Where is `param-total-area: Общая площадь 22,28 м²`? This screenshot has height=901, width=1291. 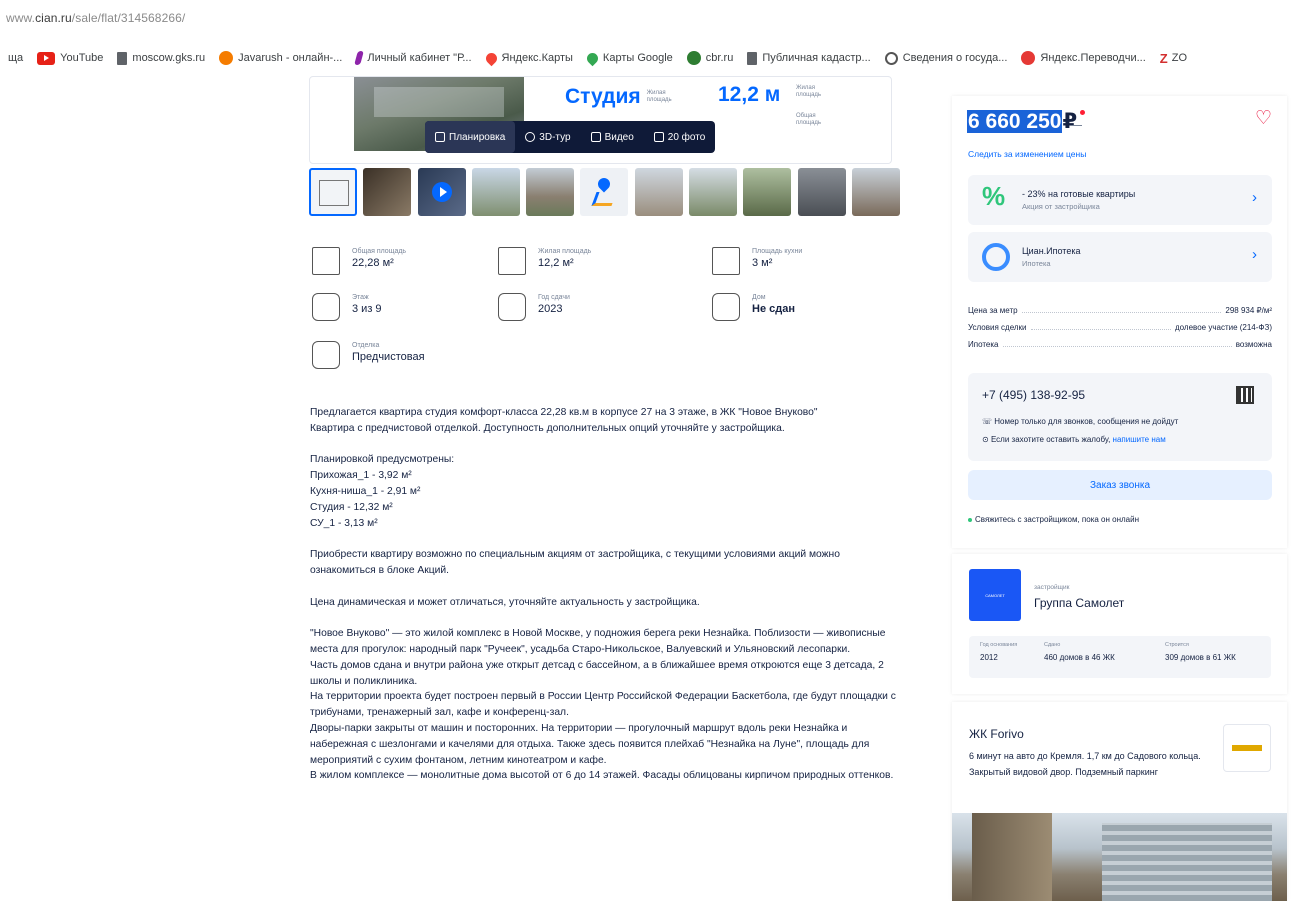
param-total-area: Общая площадь 22,28 м² is located at coordinates (359, 261).